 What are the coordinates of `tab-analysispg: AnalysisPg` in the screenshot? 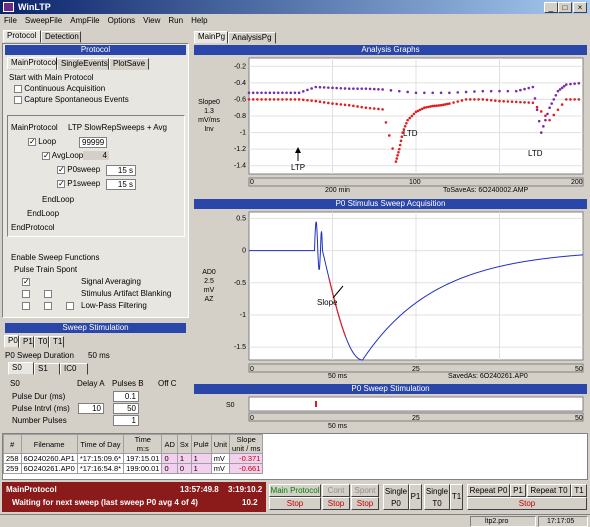 It's located at (252, 38).